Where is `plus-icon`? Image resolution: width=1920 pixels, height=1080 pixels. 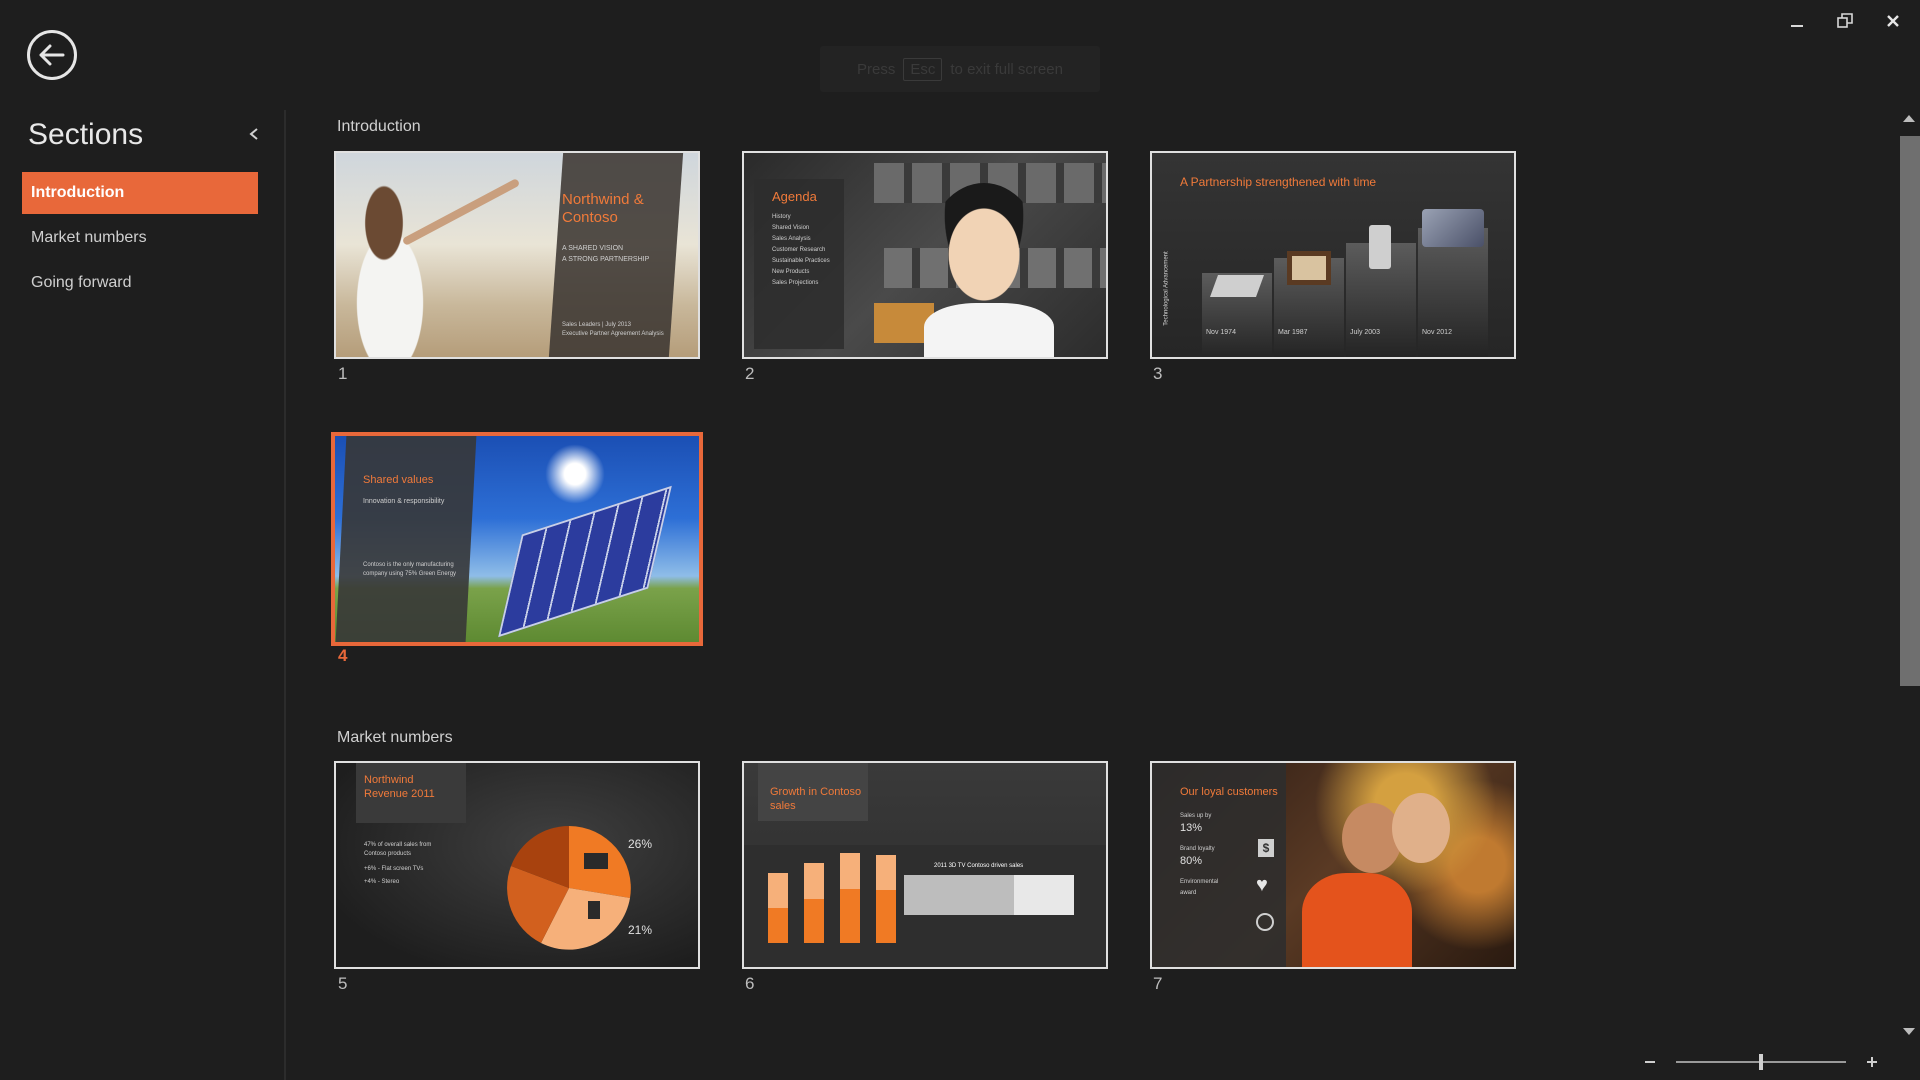
plus-icon is located at coordinates (1872, 1062).